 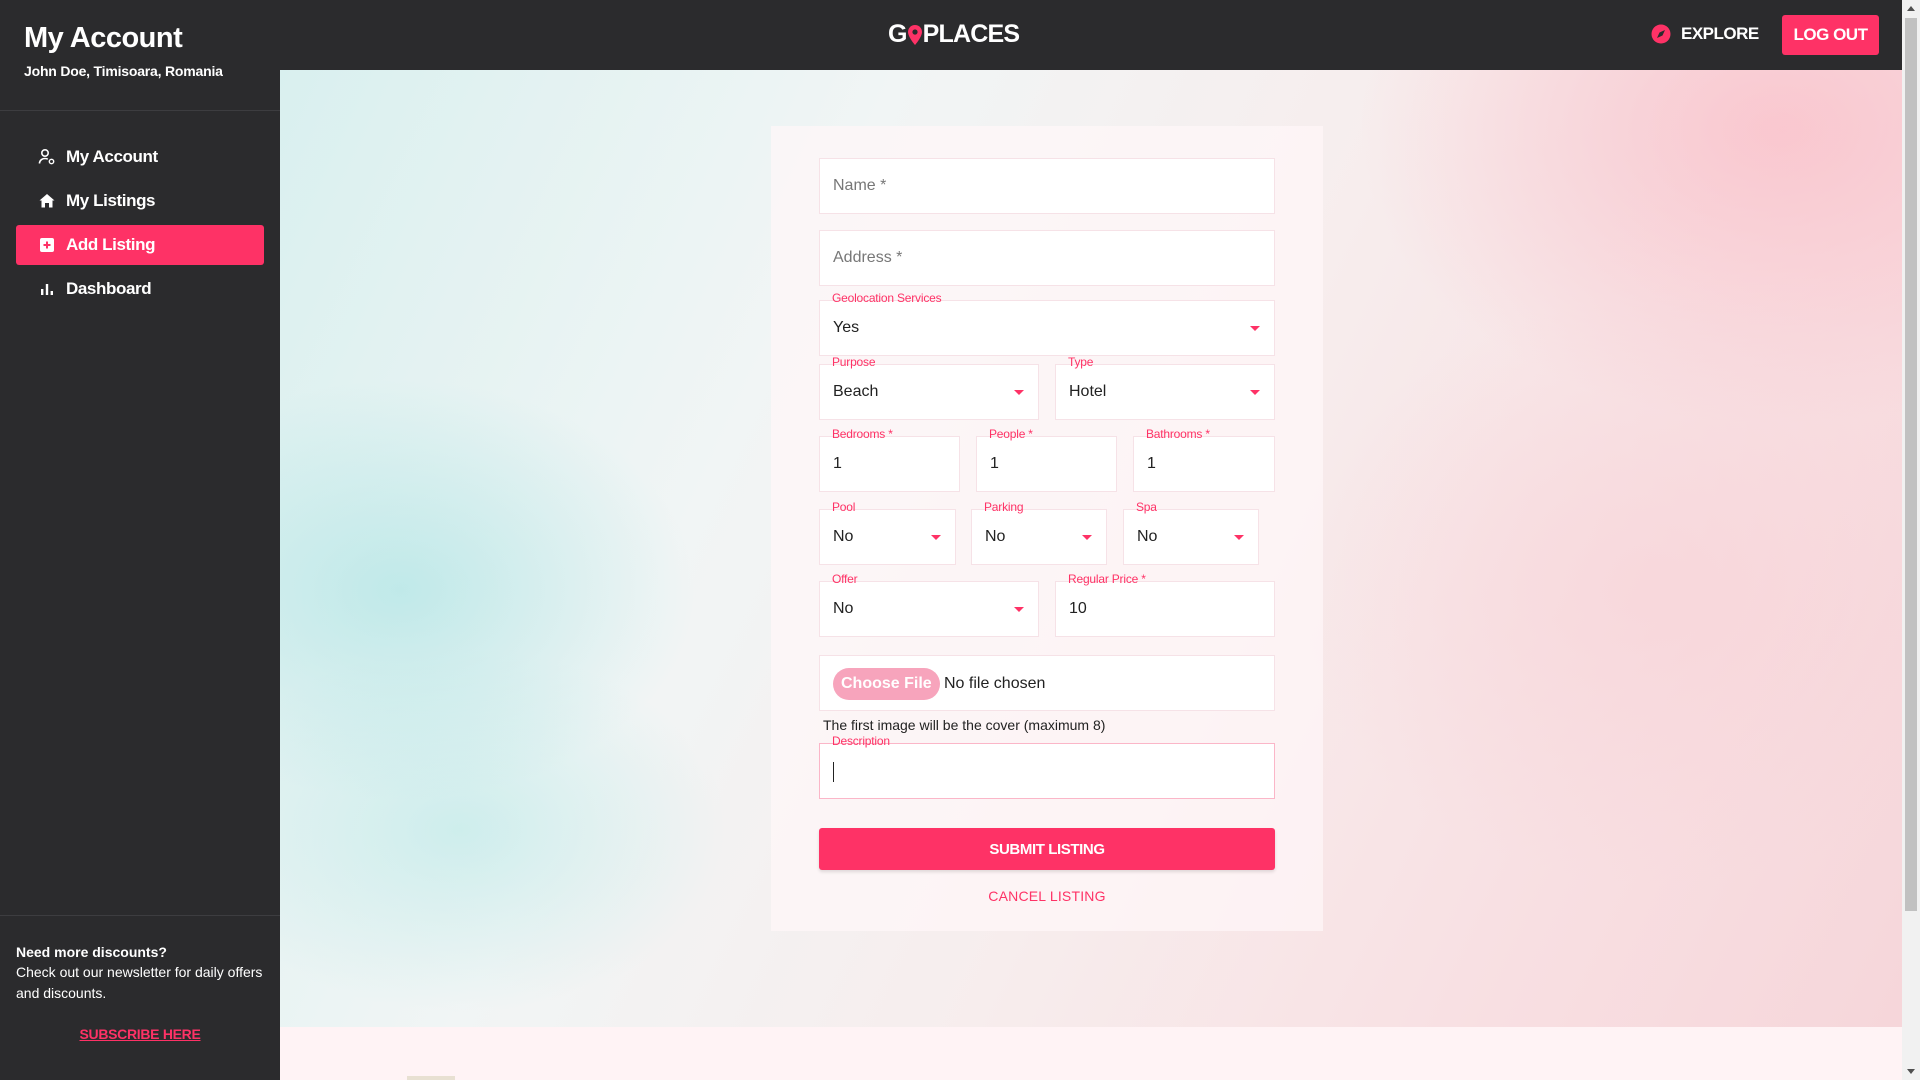 What do you see at coordinates (854, 362) in the screenshot?
I see `purpose-label: Purpose` at bounding box center [854, 362].